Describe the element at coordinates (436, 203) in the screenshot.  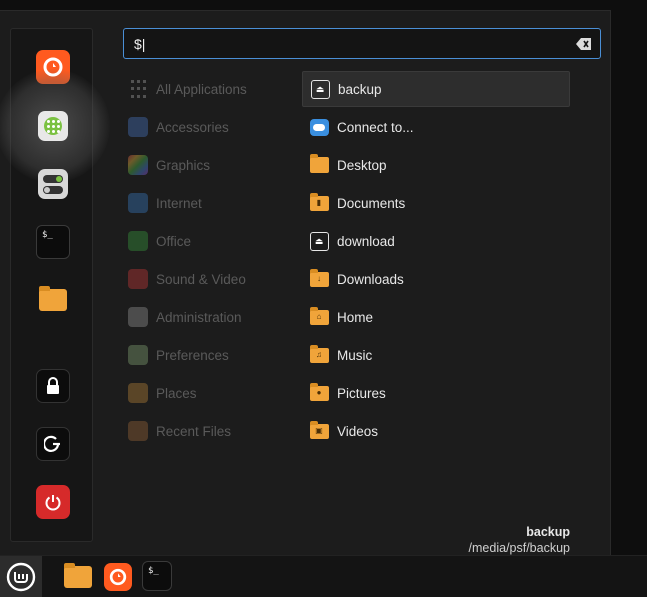
I see `result-item-documents: ▮ Documents` at that location.